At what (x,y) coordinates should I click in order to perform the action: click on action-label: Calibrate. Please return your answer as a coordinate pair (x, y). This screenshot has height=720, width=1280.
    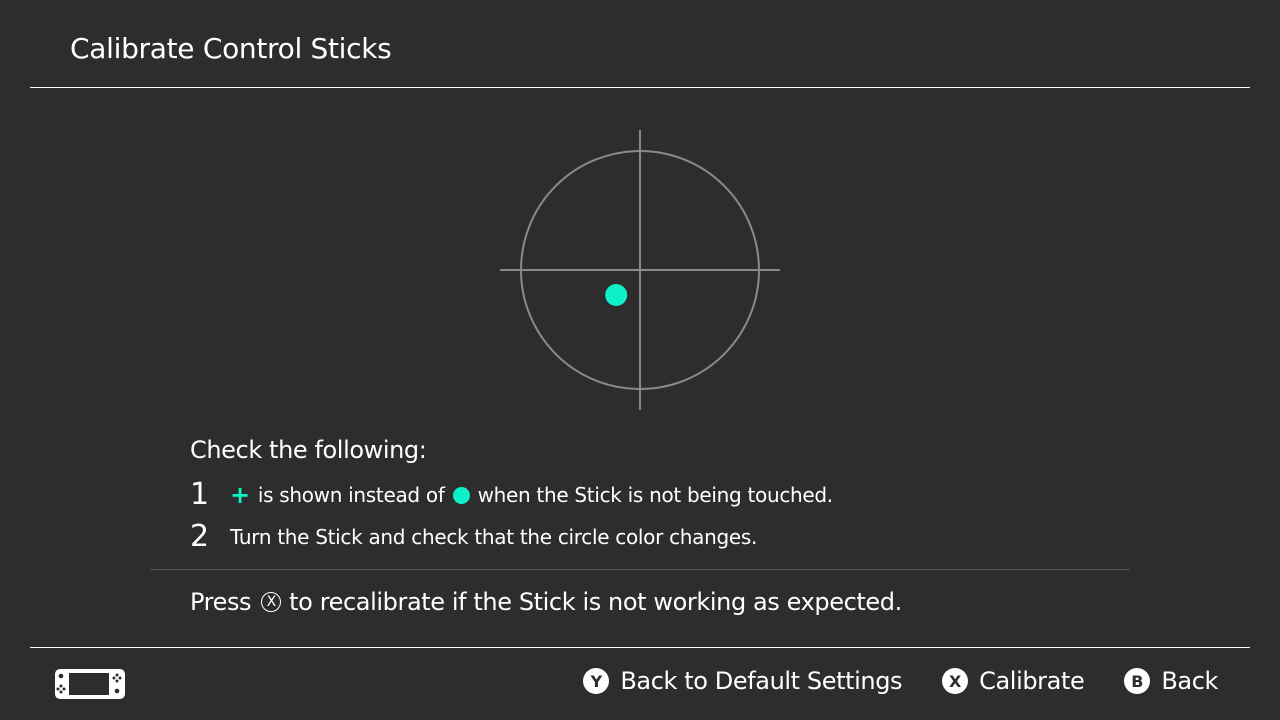
    Looking at the image, I should click on (1032, 681).